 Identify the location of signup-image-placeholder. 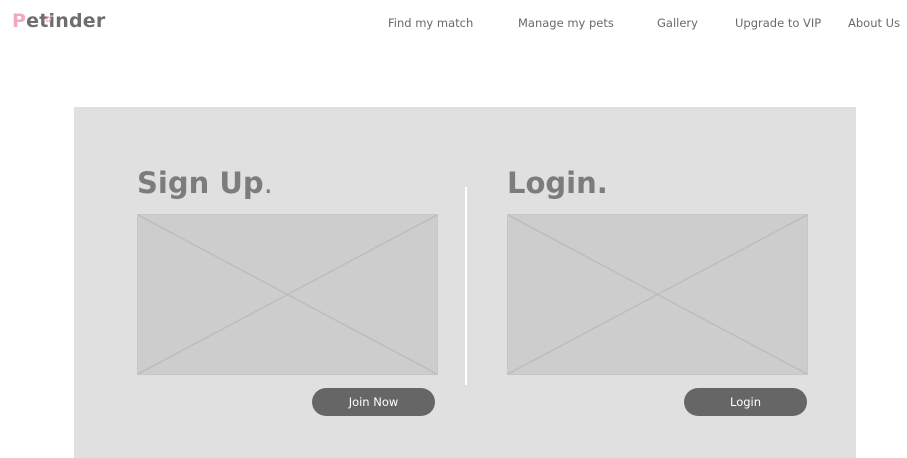
(287, 294).